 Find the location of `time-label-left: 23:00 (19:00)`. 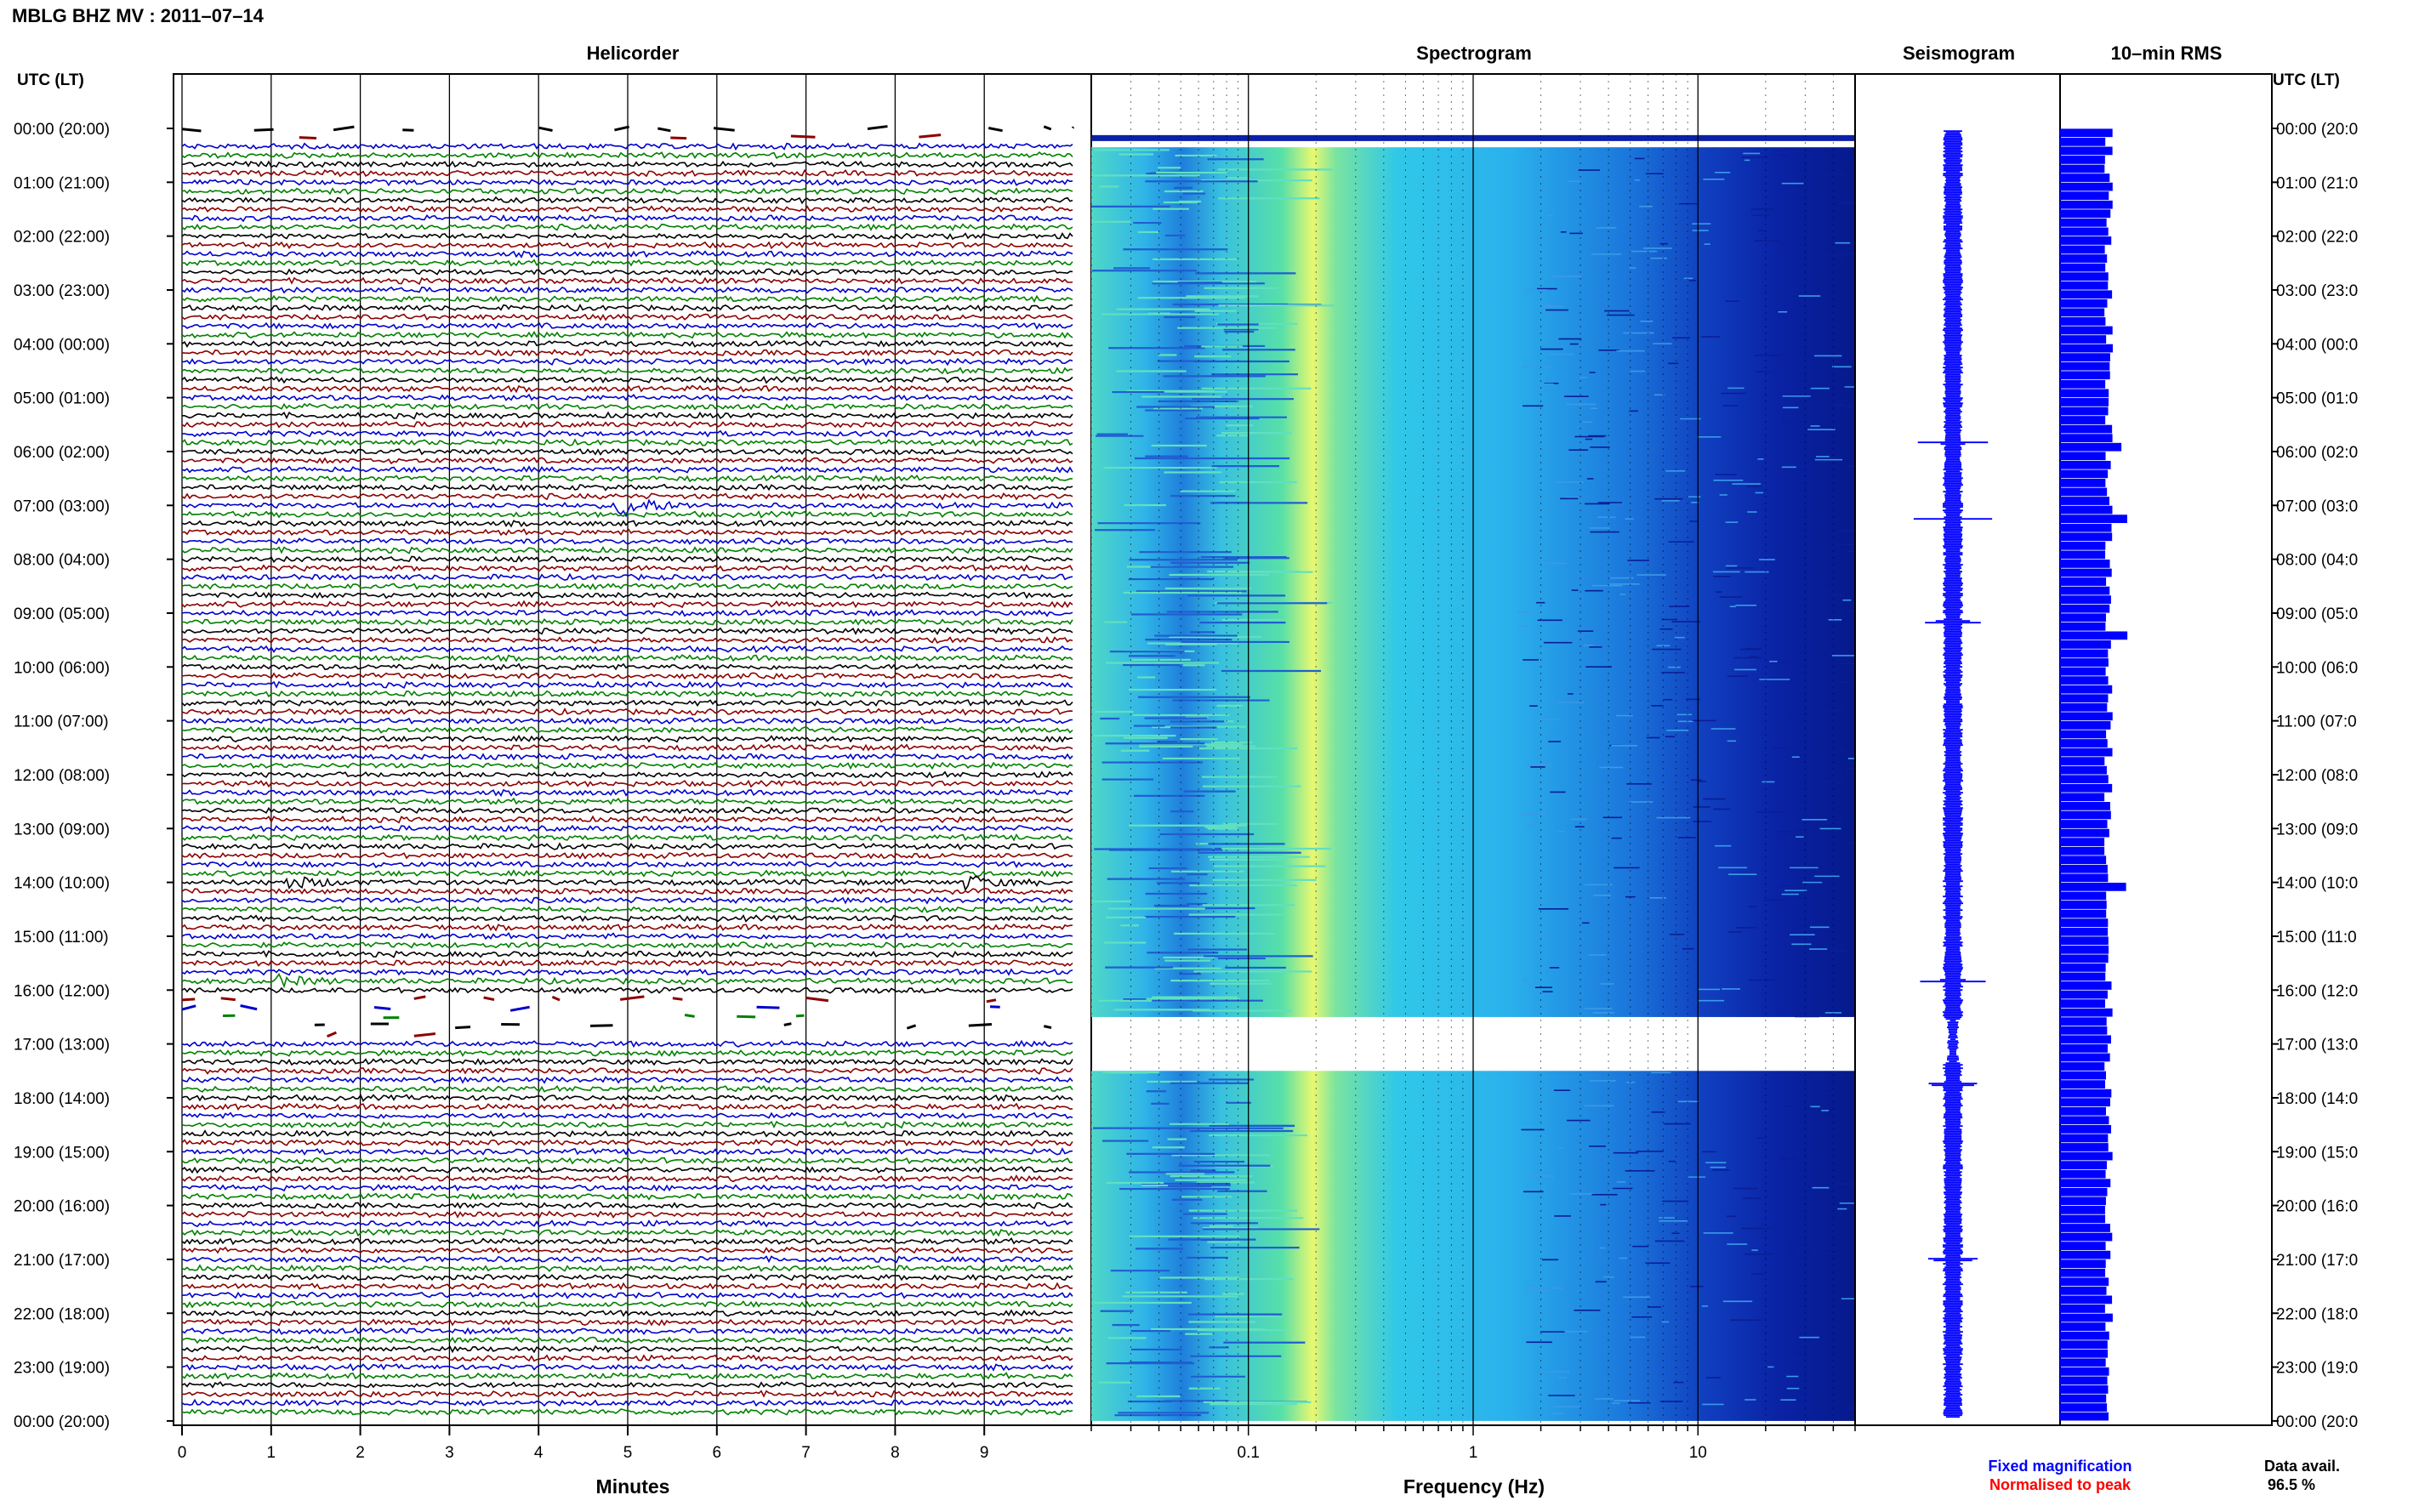

time-label-left: 23:00 (19:00) is located at coordinates (62, 1369).